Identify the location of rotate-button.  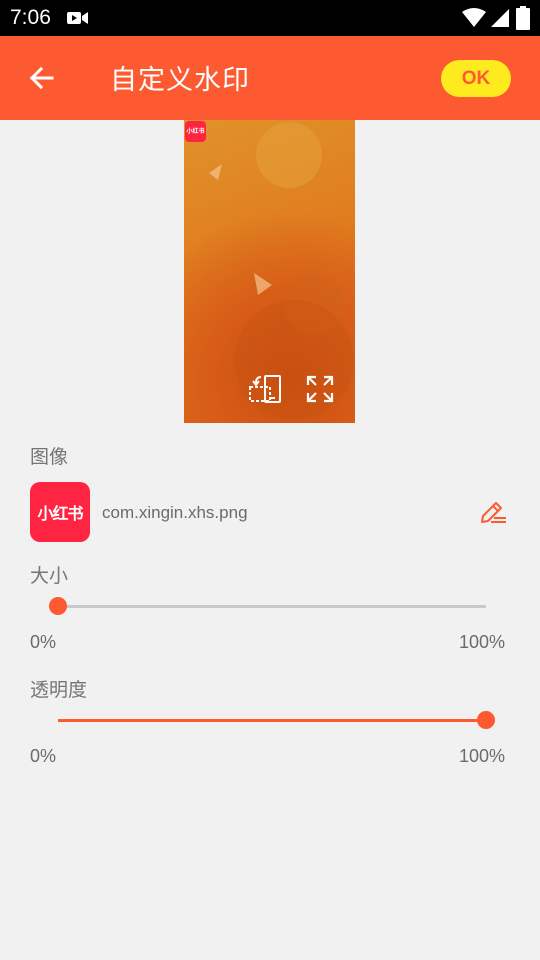
(266, 390).